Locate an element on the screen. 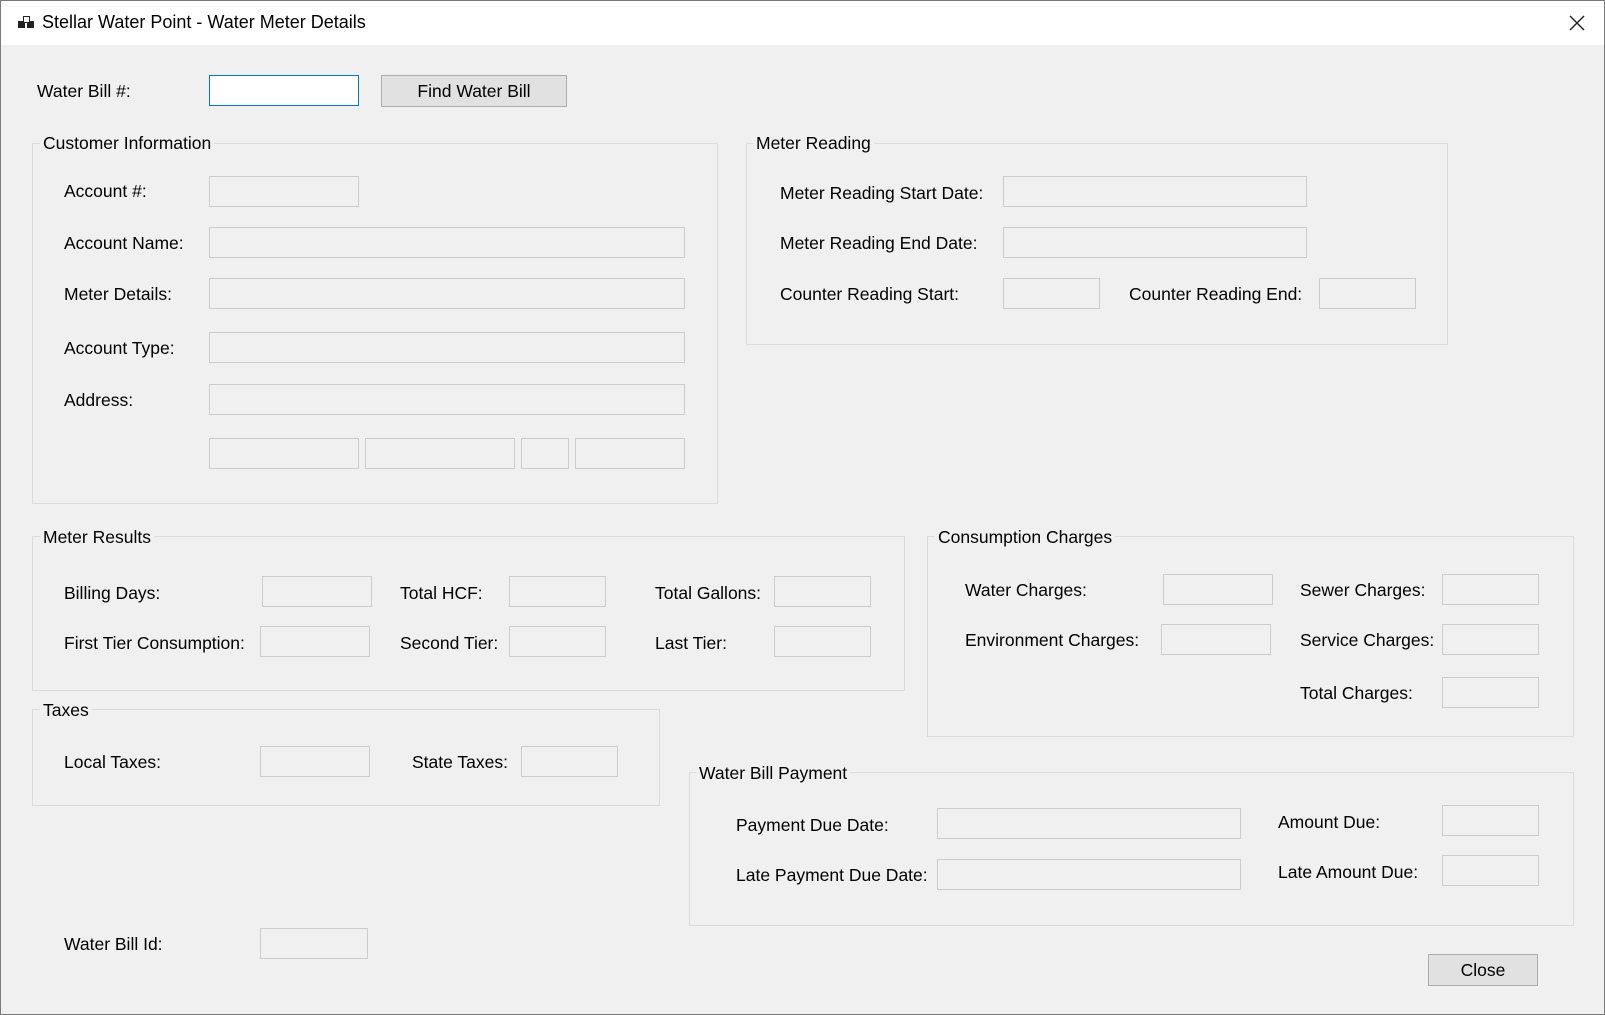 The image size is (1605, 1015). second-tier-label: Second Tier: is located at coordinates (449, 643).